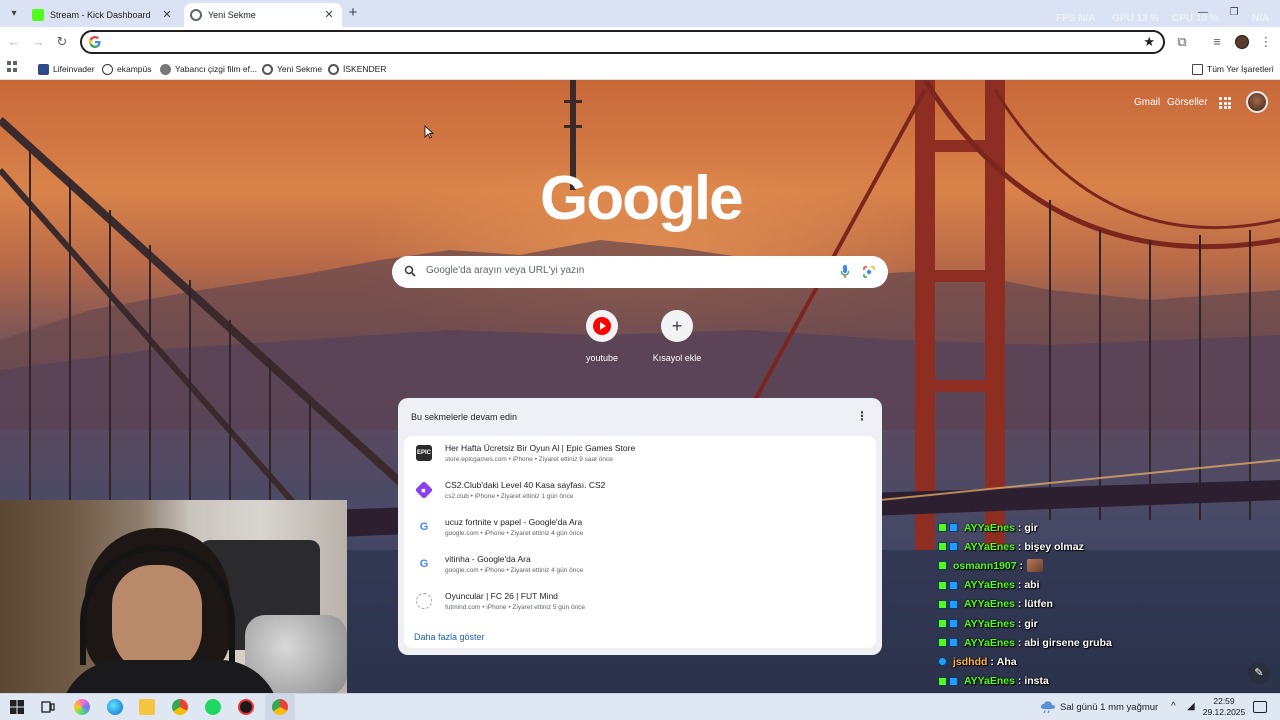 This screenshot has width=1280, height=720. I want to click on extra-readout: N/A, so click(1261, 18).